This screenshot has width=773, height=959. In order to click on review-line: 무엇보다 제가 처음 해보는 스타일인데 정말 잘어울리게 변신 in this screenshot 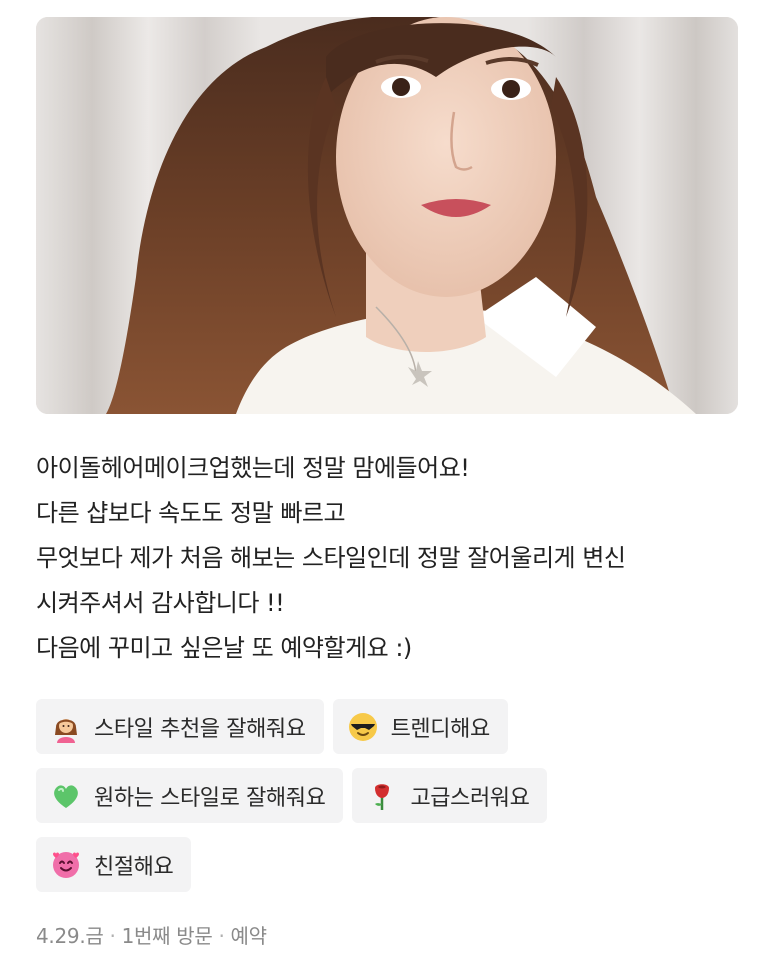, I will do `click(331, 558)`.